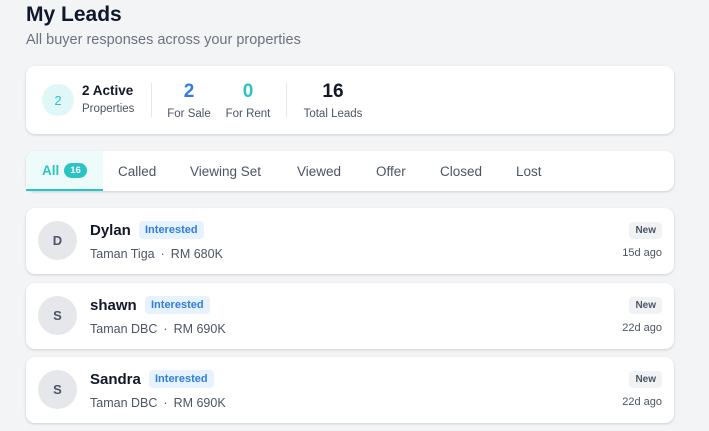  Describe the element at coordinates (391, 171) in the screenshot. I see `tab-offer: Offer` at that location.